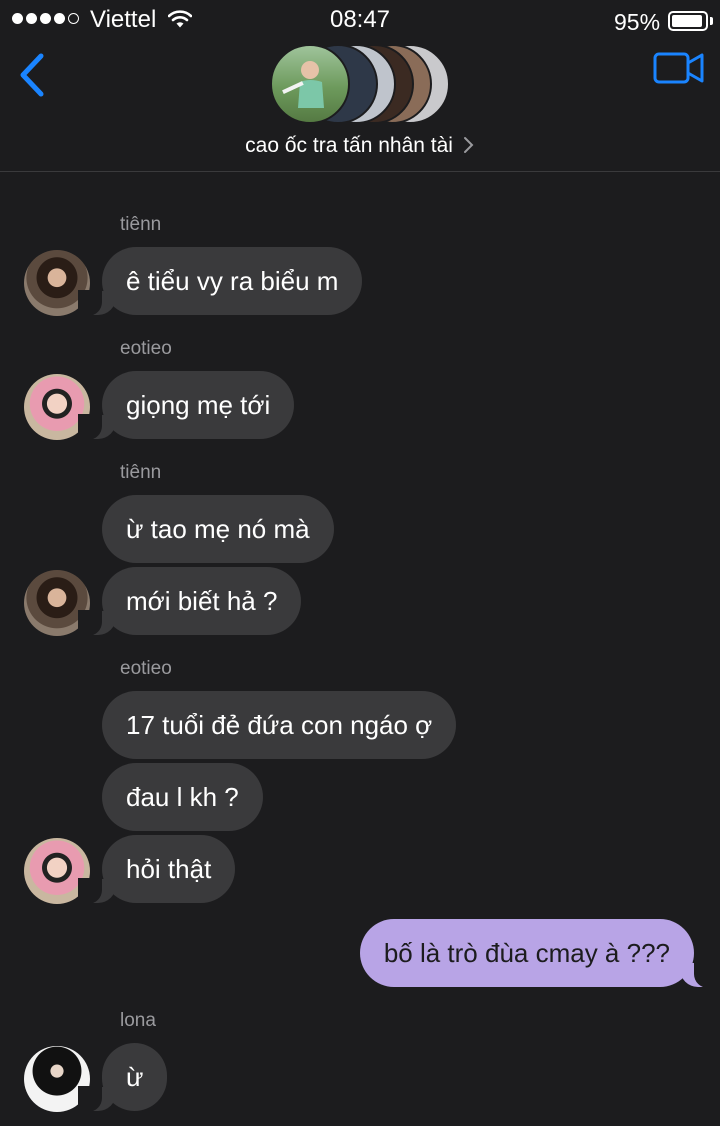 This screenshot has width=720, height=1126. I want to click on message-bubble: đau l kh ?, so click(182, 797).